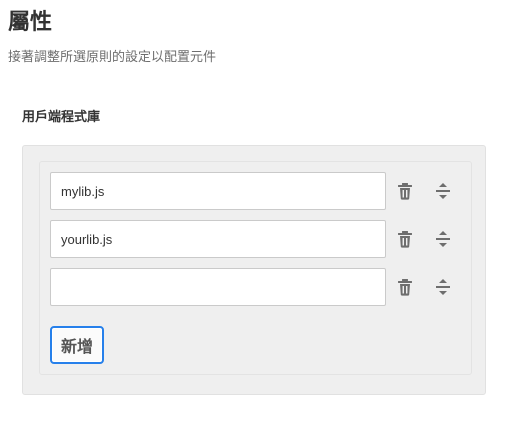  What do you see at coordinates (30, 22) in the screenshot?
I see `page-title: 屬性` at bounding box center [30, 22].